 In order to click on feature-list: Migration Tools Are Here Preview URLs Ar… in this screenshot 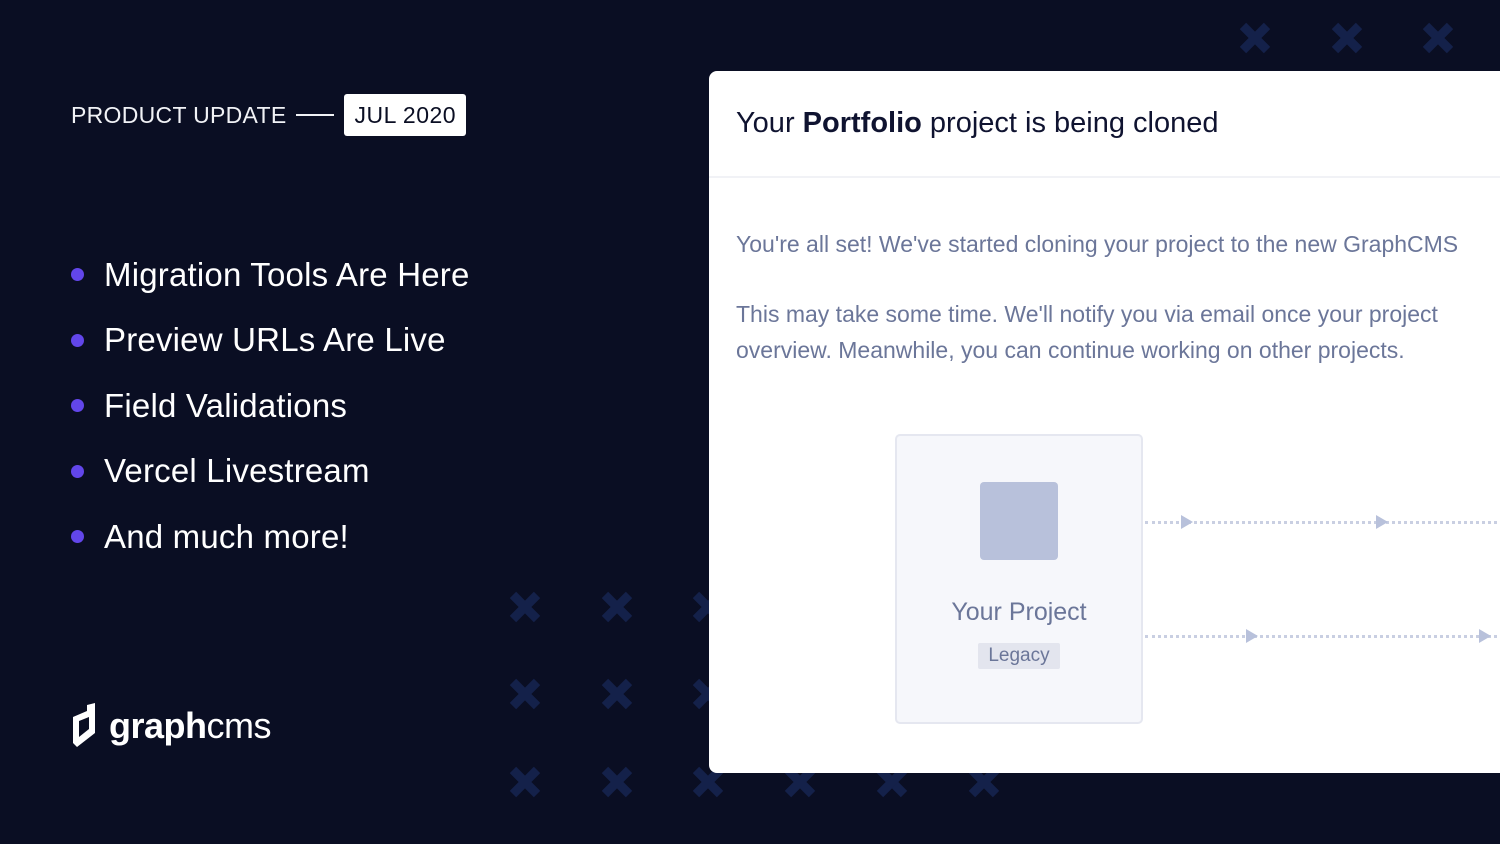, I will do `click(270, 406)`.